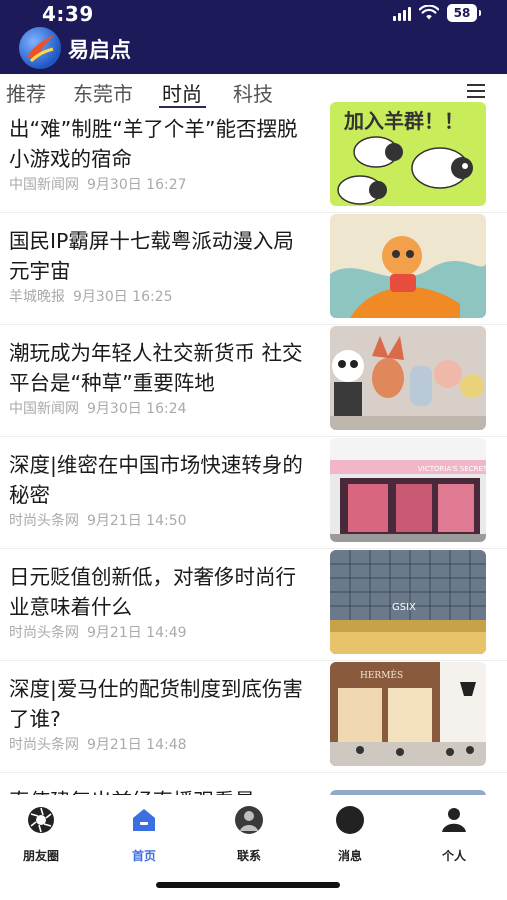  What do you see at coordinates (144, 834) in the screenshot?
I see `nav-home: 首页` at bounding box center [144, 834].